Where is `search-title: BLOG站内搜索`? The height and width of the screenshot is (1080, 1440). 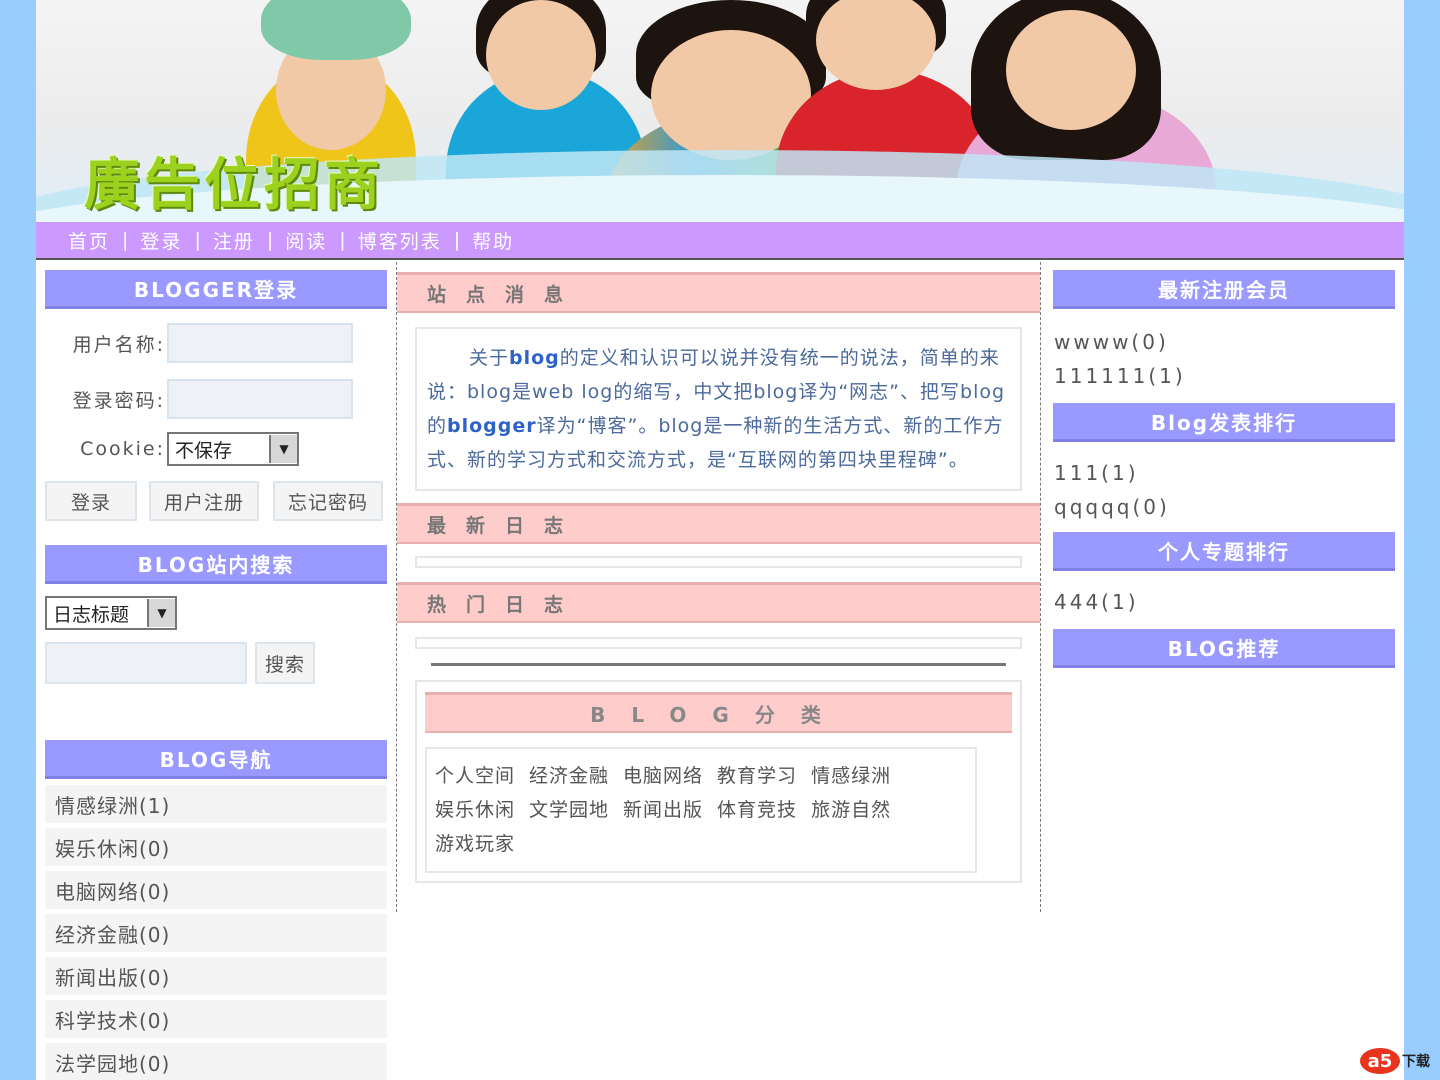 search-title: BLOG站内搜索 is located at coordinates (216, 564).